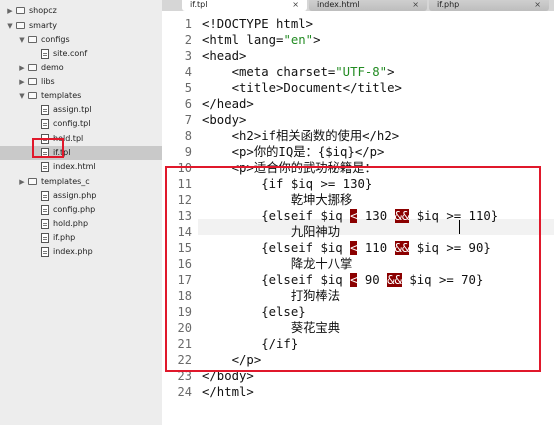 The height and width of the screenshot is (425, 554). What do you see at coordinates (81, 68) in the screenshot?
I see `sidebar-folder: ▶ demo` at bounding box center [81, 68].